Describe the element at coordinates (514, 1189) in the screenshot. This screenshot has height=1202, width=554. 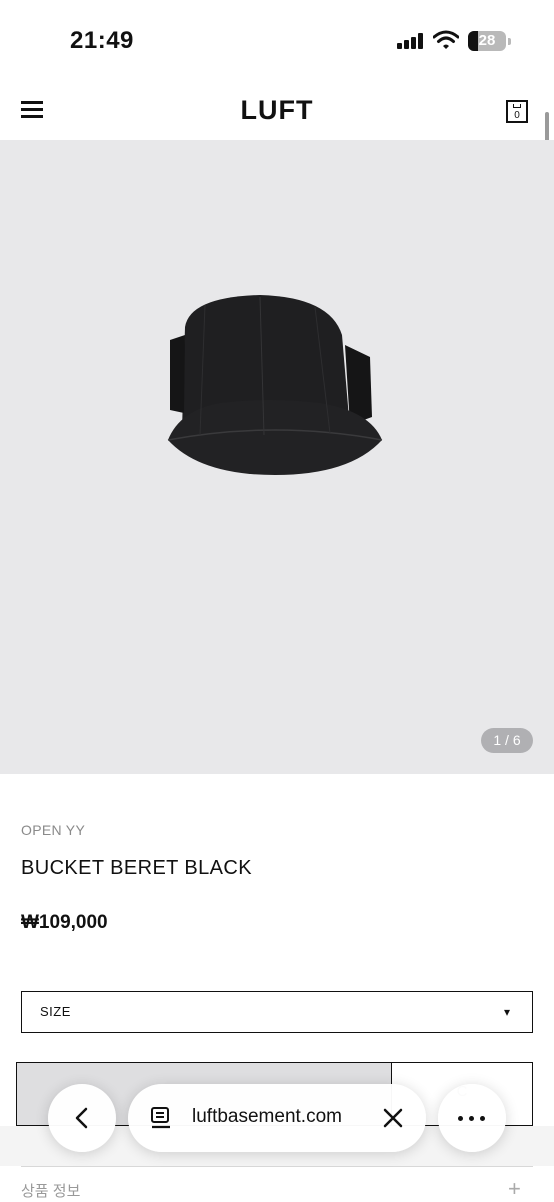
I see `plus-icon: +` at that location.